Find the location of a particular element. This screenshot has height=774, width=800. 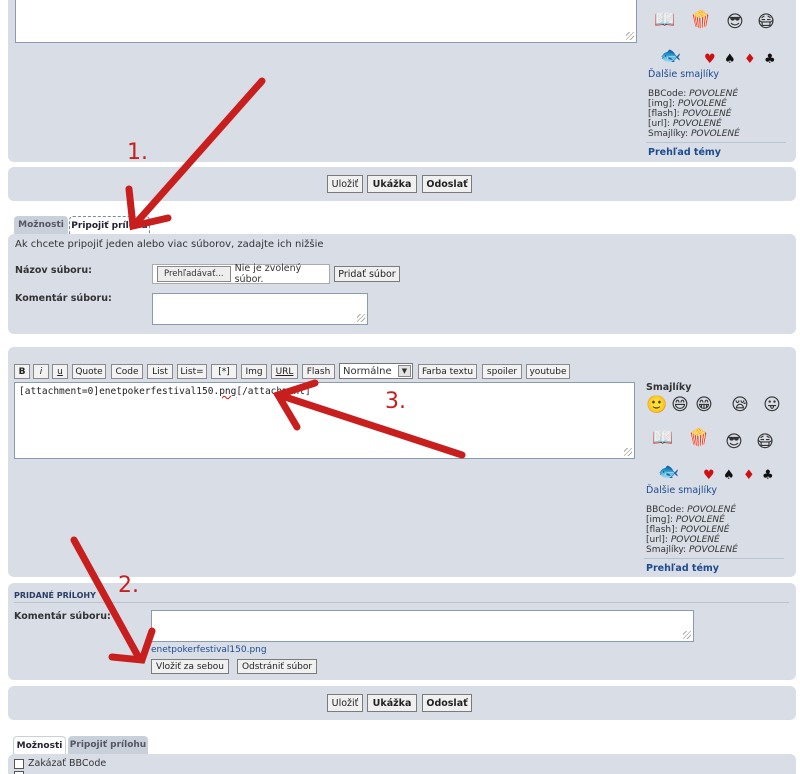

arrow-3-icon is located at coordinates (372, 425).